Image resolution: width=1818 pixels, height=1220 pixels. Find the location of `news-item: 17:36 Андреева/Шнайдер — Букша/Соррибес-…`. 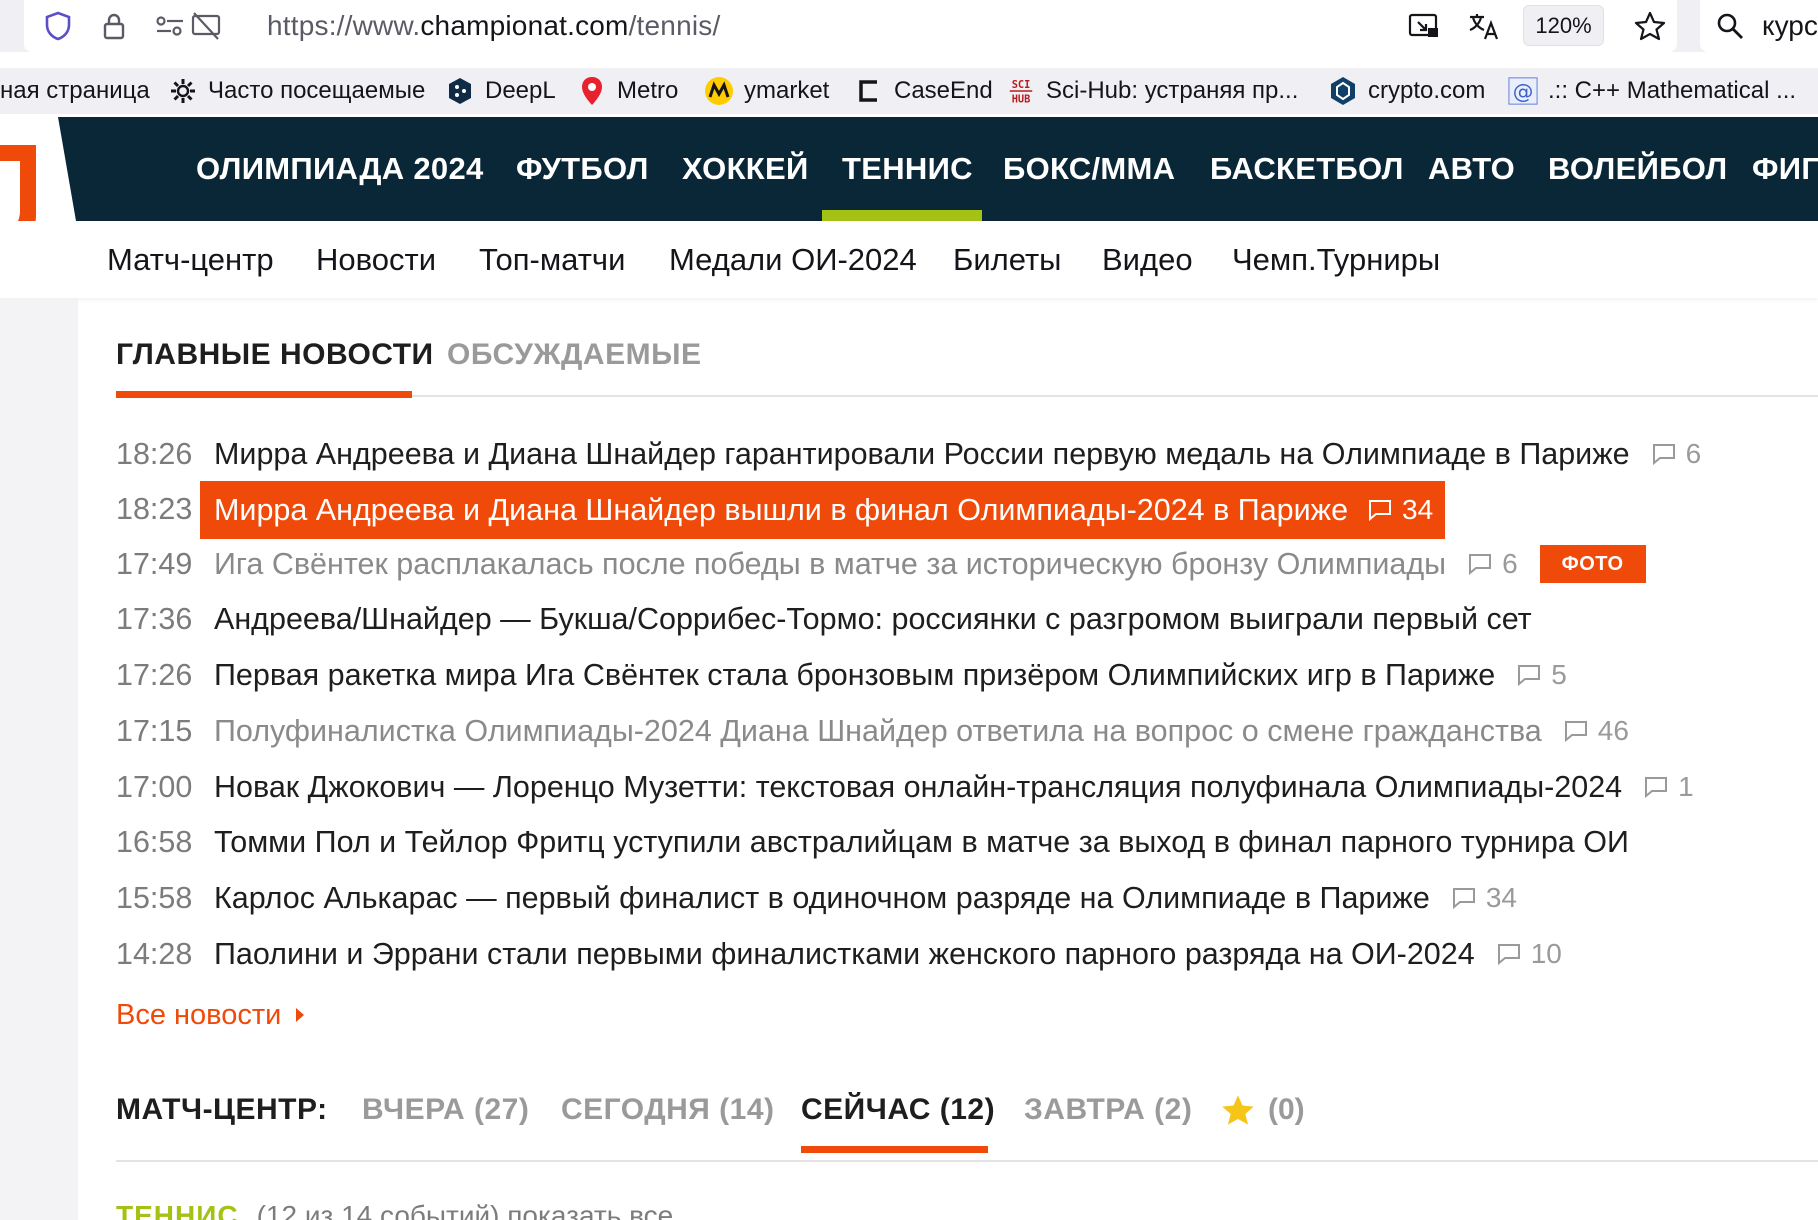

news-item: 17:36 Андреева/Шнайдер — Букша/Соррибес-… is located at coordinates (824, 619).